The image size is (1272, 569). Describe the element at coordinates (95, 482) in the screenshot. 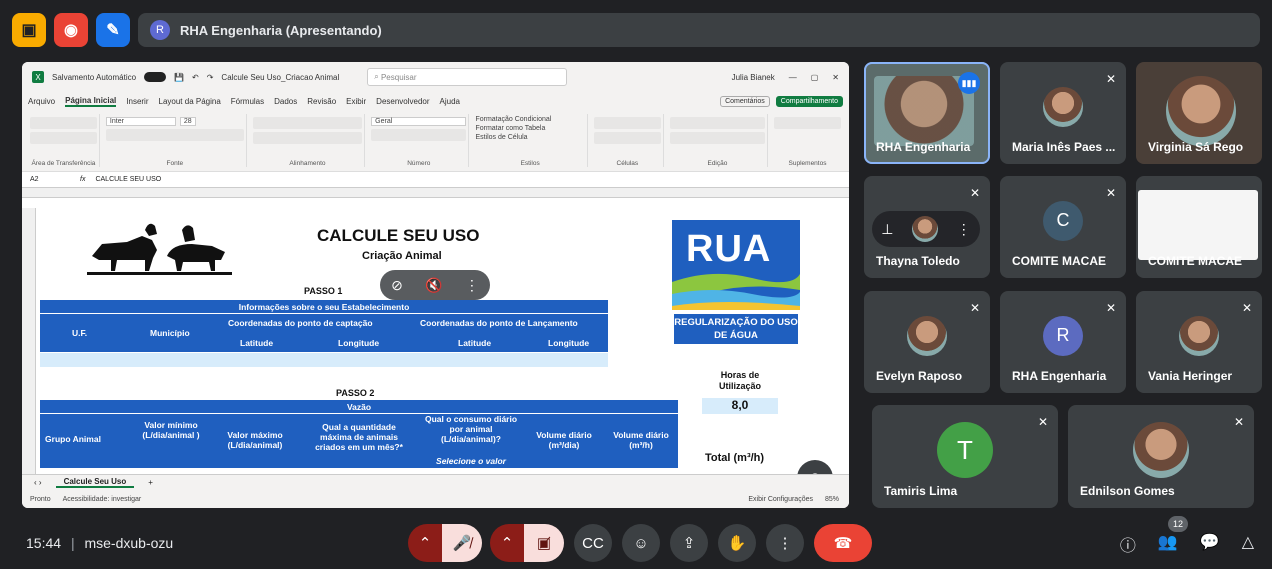

I see `sheet-tab-calcule: Calcule Seu Uso` at that location.